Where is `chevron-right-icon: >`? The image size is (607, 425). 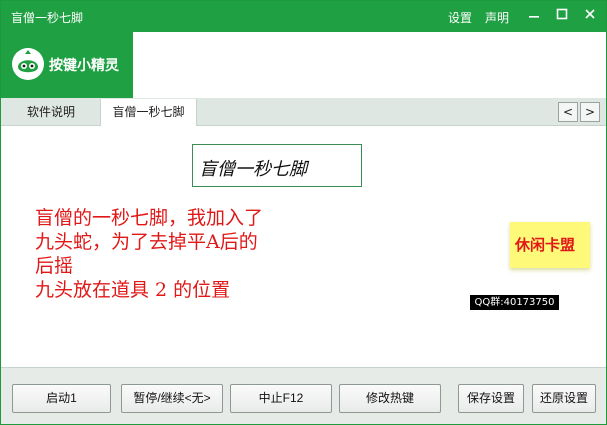 chevron-right-icon: > is located at coordinates (590, 112).